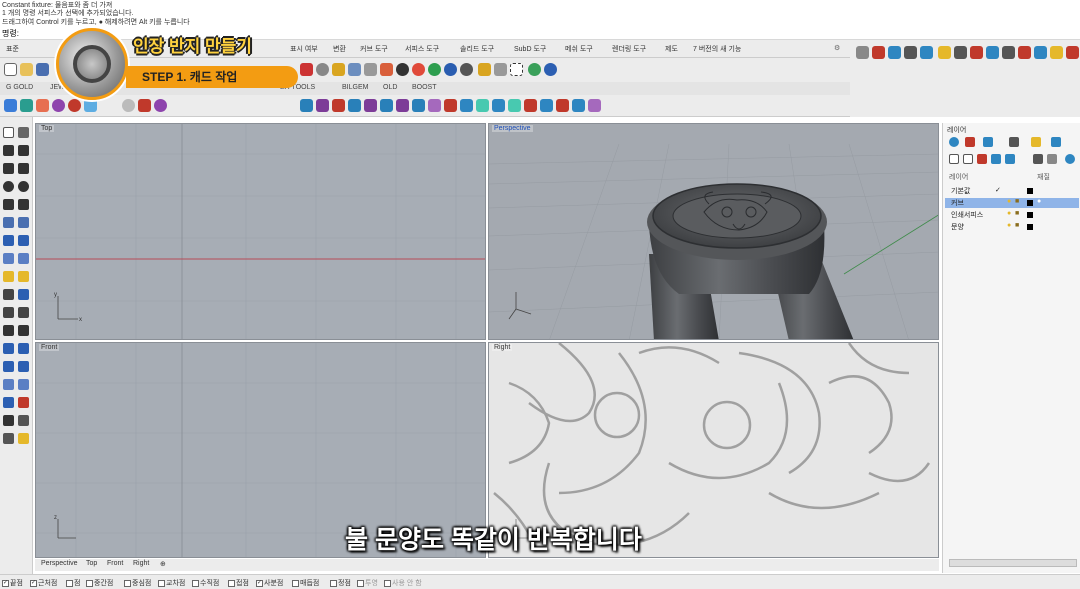 The image size is (1080, 589). What do you see at coordinates (671, 49) in the screenshot?
I see `tab-drafting: 제도` at bounding box center [671, 49].